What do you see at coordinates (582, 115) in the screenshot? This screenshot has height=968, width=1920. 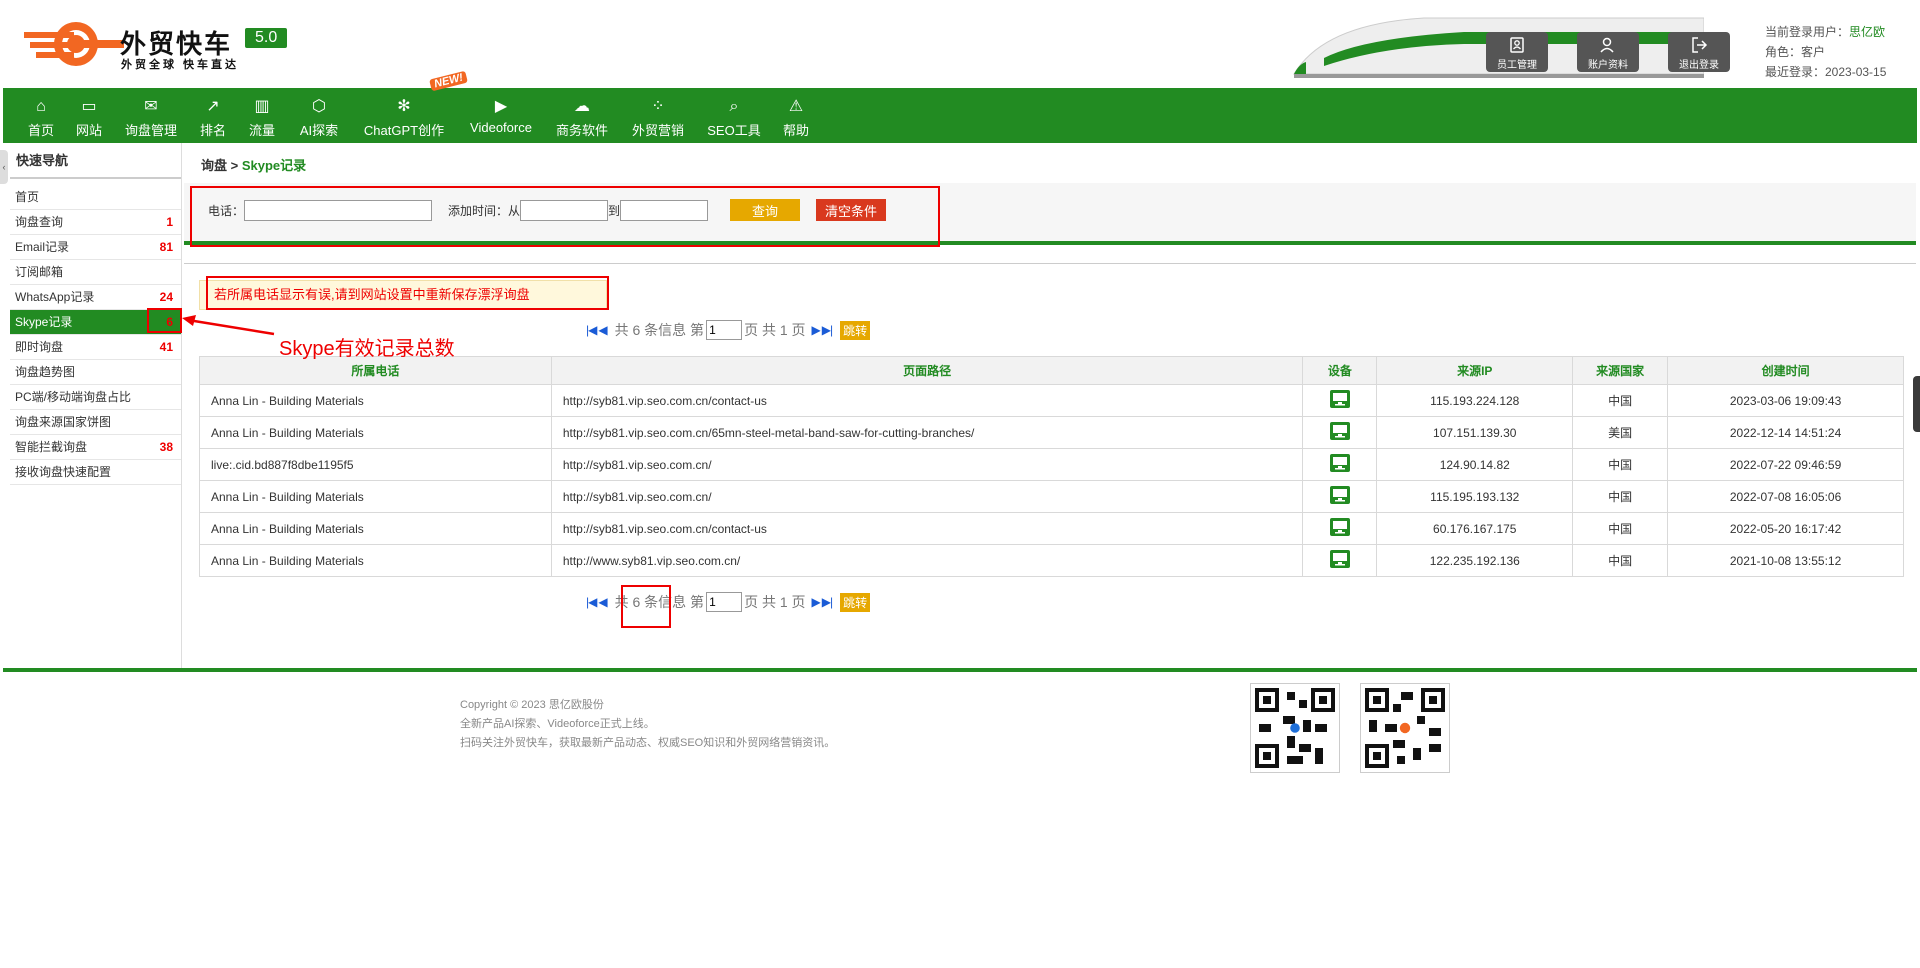 I see `nav-business-software: ☁ 商务软件` at bounding box center [582, 115].